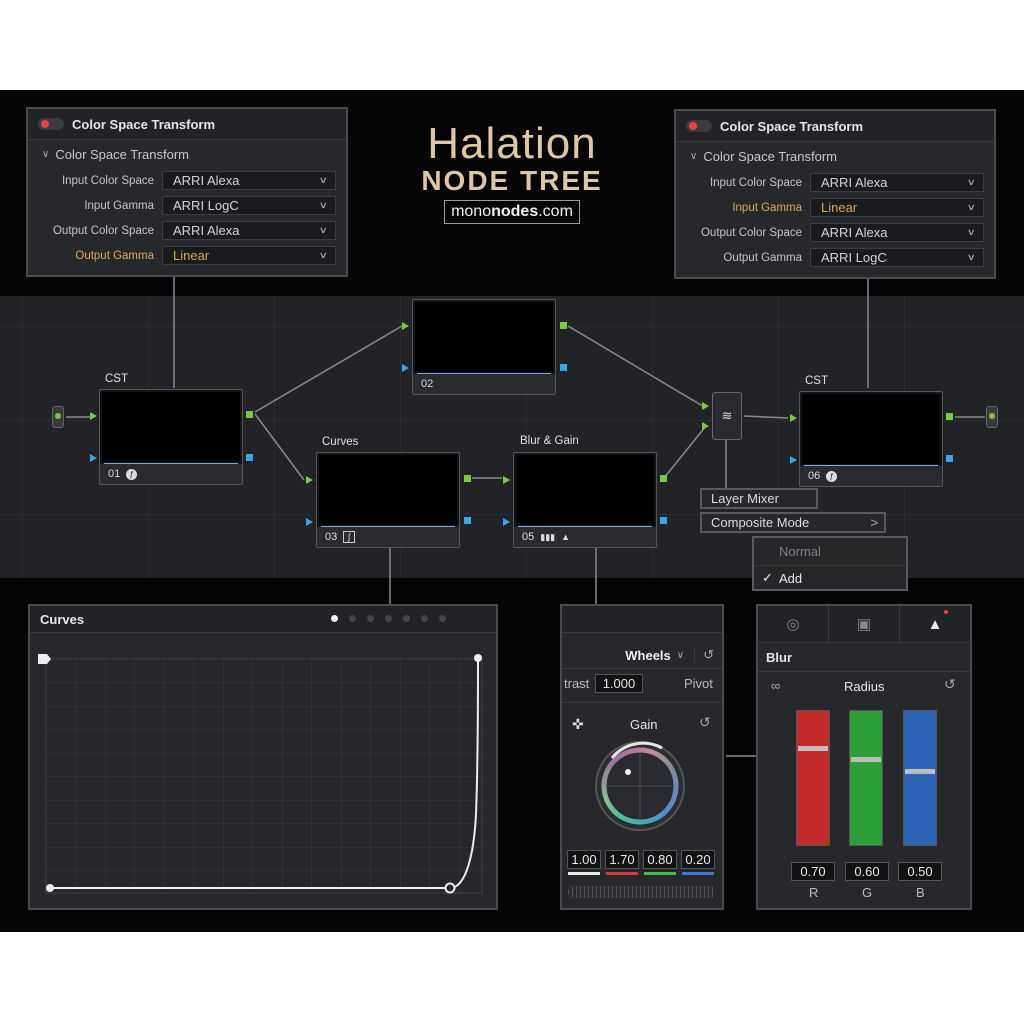 This screenshot has width=1024, height=1024. I want to click on channel-bar-r, so click(622, 873).